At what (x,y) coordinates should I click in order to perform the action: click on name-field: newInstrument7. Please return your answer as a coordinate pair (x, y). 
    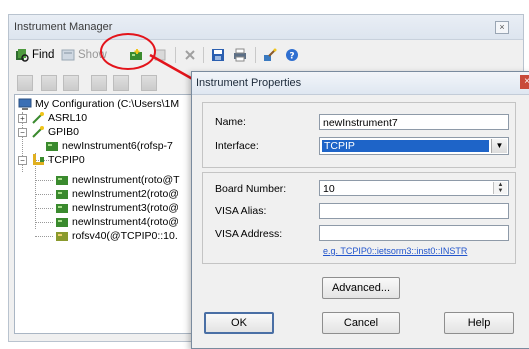
    Looking at the image, I should click on (414, 122).